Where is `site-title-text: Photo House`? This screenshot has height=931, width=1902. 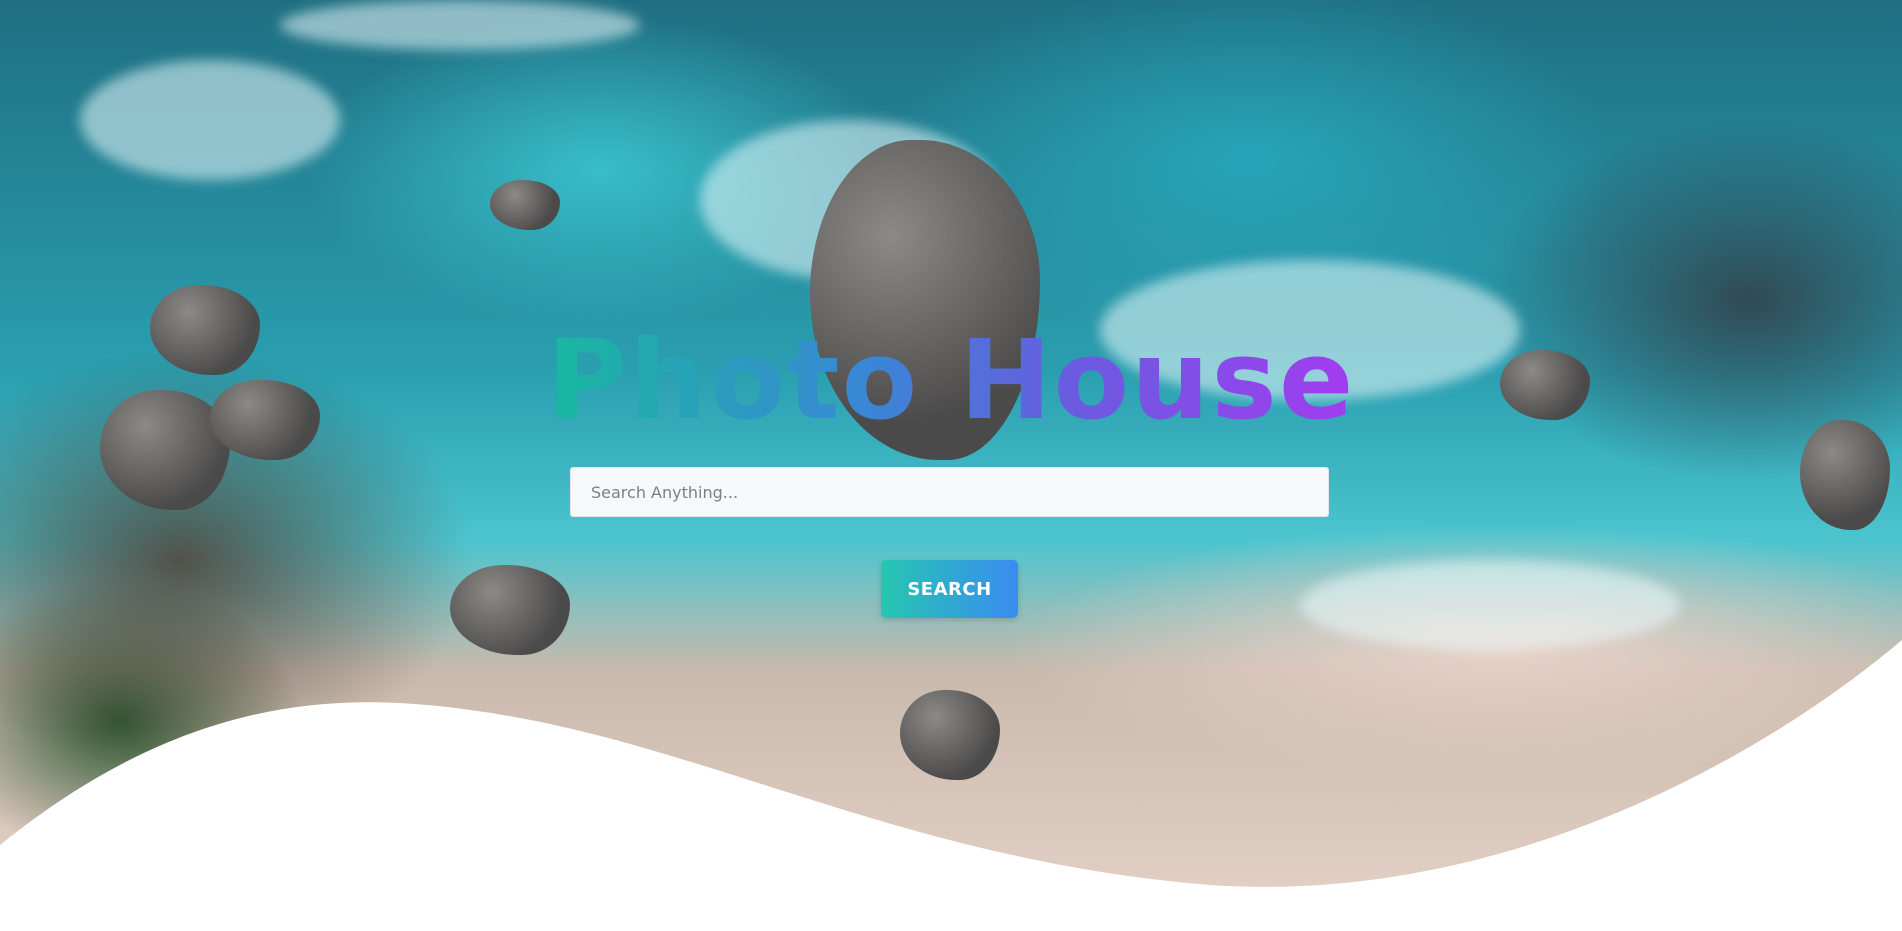
site-title-text: Photo House is located at coordinates (951, 380).